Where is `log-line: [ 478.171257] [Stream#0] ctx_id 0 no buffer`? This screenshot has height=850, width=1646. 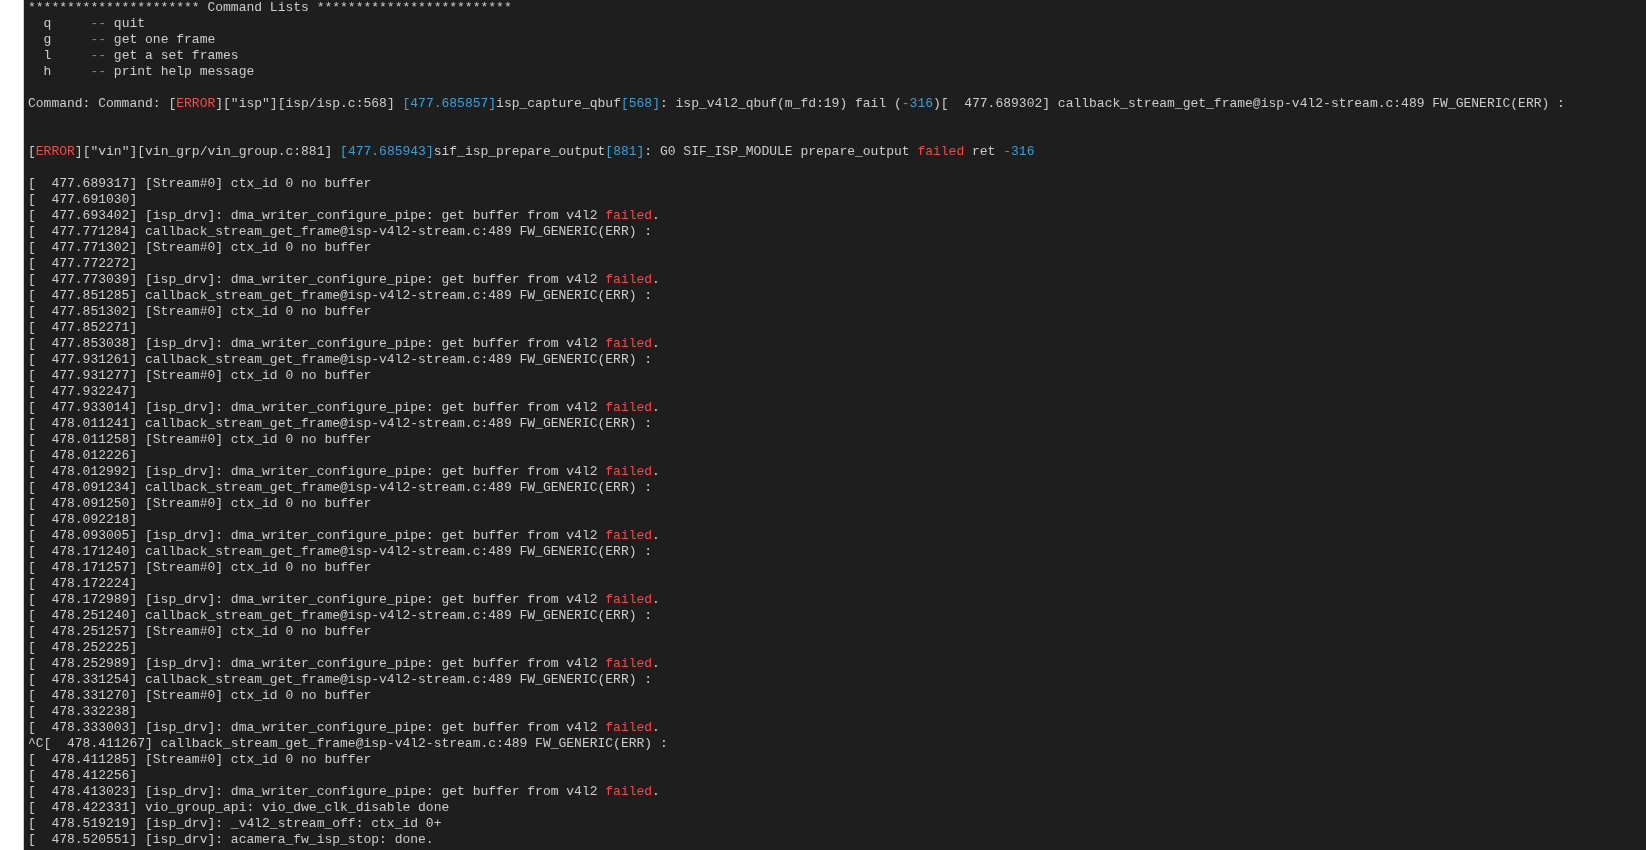
log-line: [ 478.171257] [Stream#0] ctx_id 0 no buffer is located at coordinates (200, 568).